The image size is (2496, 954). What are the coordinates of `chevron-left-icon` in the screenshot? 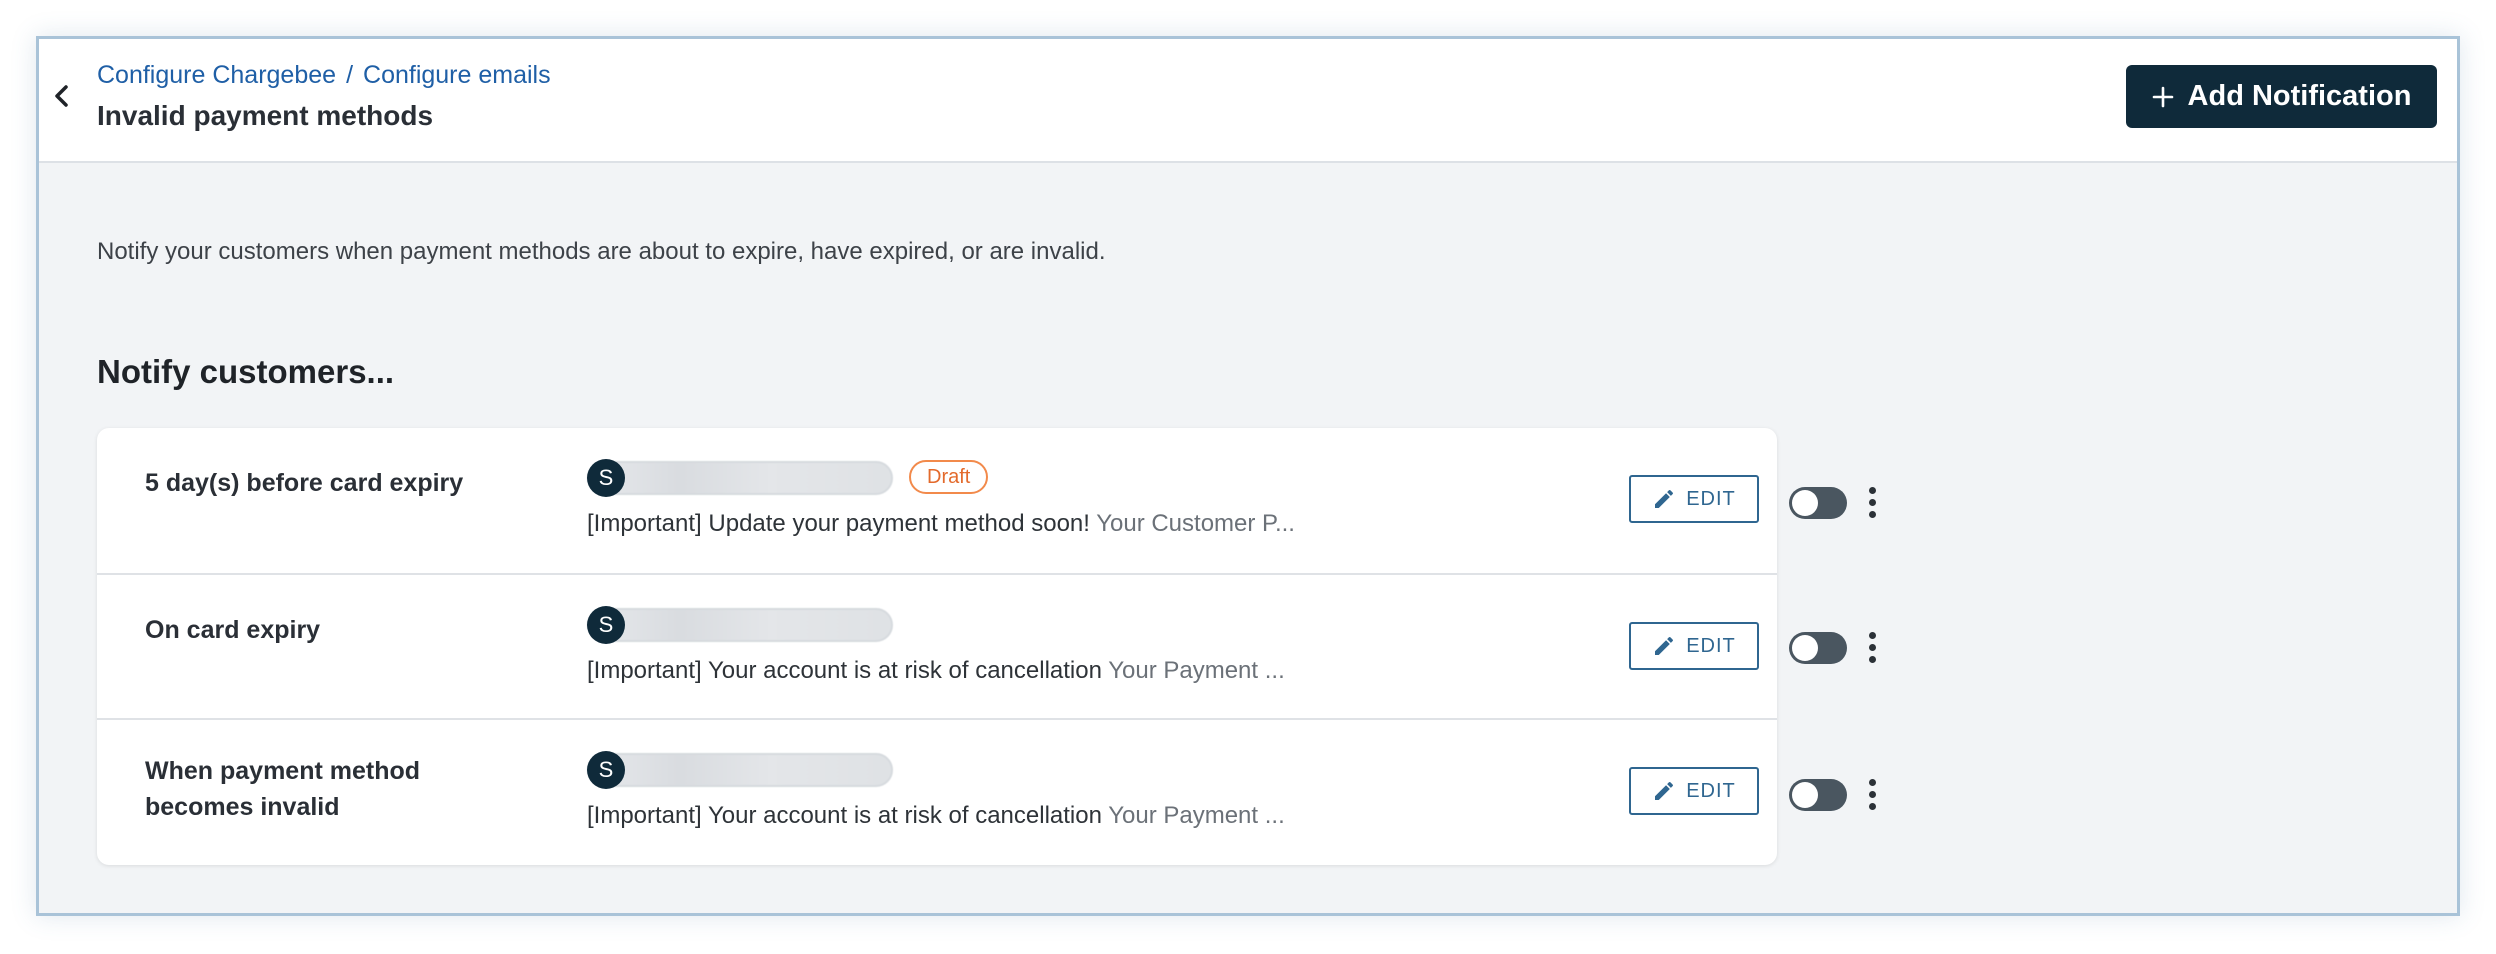 It's located at (61, 96).